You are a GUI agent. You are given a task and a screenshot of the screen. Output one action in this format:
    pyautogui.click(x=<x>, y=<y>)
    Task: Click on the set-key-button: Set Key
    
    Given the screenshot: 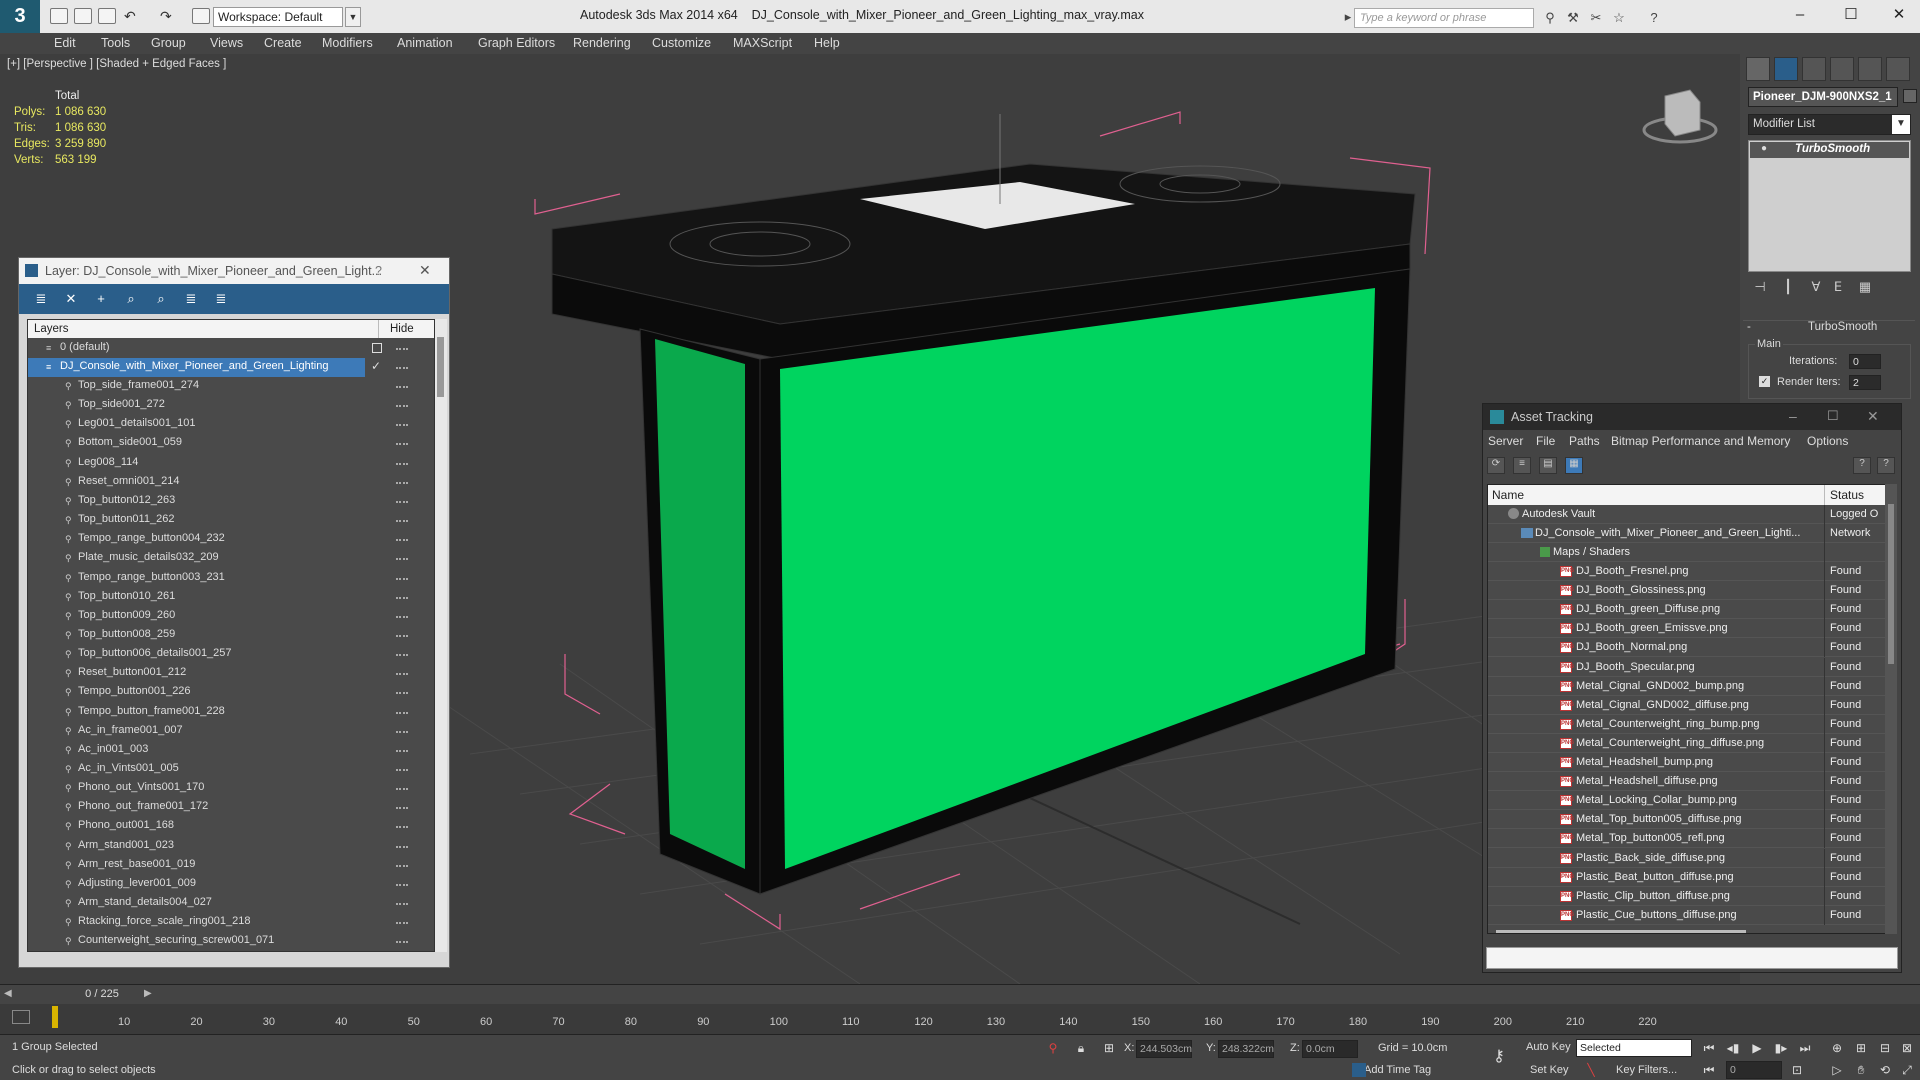 What is the action you would take?
    pyautogui.click(x=1549, y=1070)
    